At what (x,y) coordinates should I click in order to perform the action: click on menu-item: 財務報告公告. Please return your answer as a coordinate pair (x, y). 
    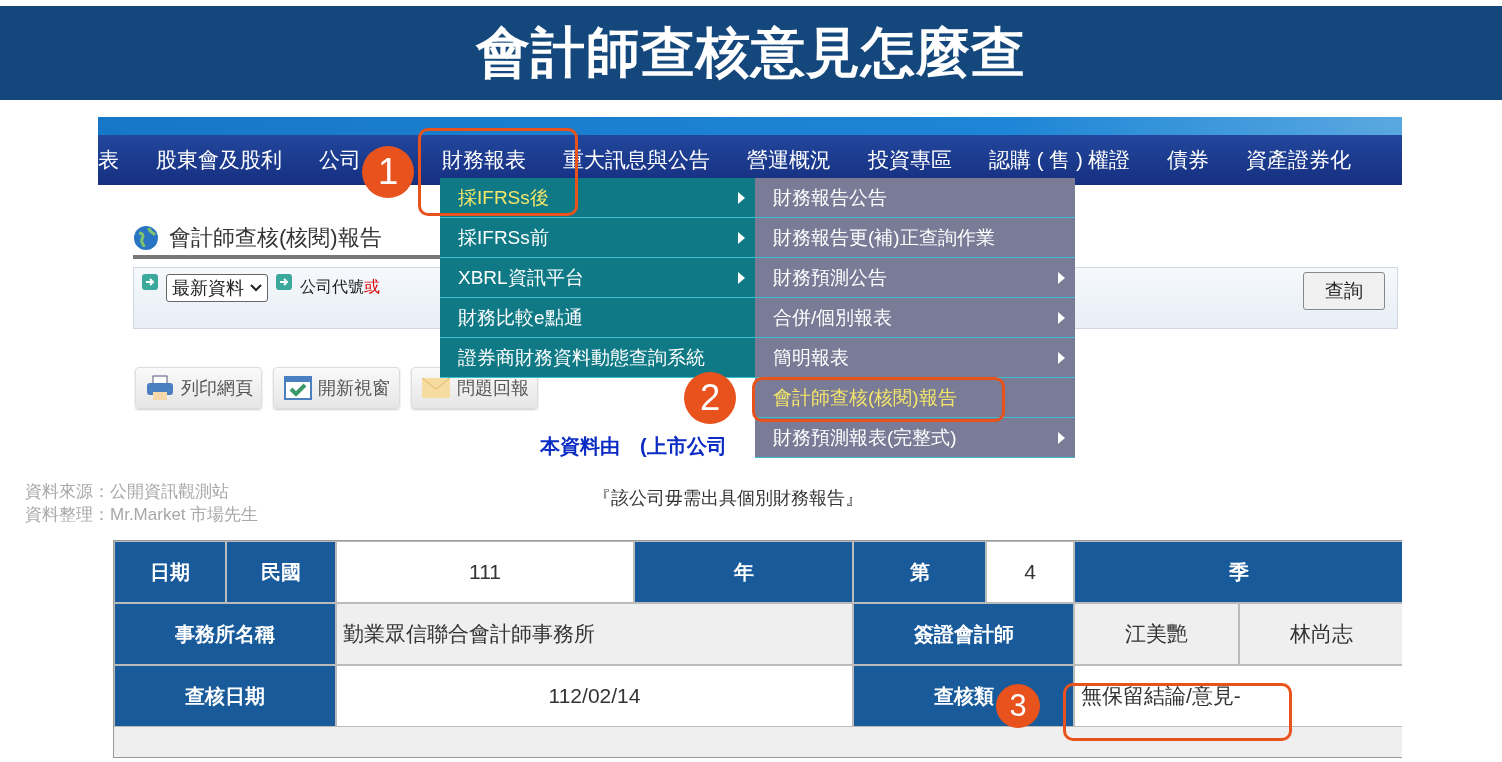
    Looking at the image, I should click on (915, 198).